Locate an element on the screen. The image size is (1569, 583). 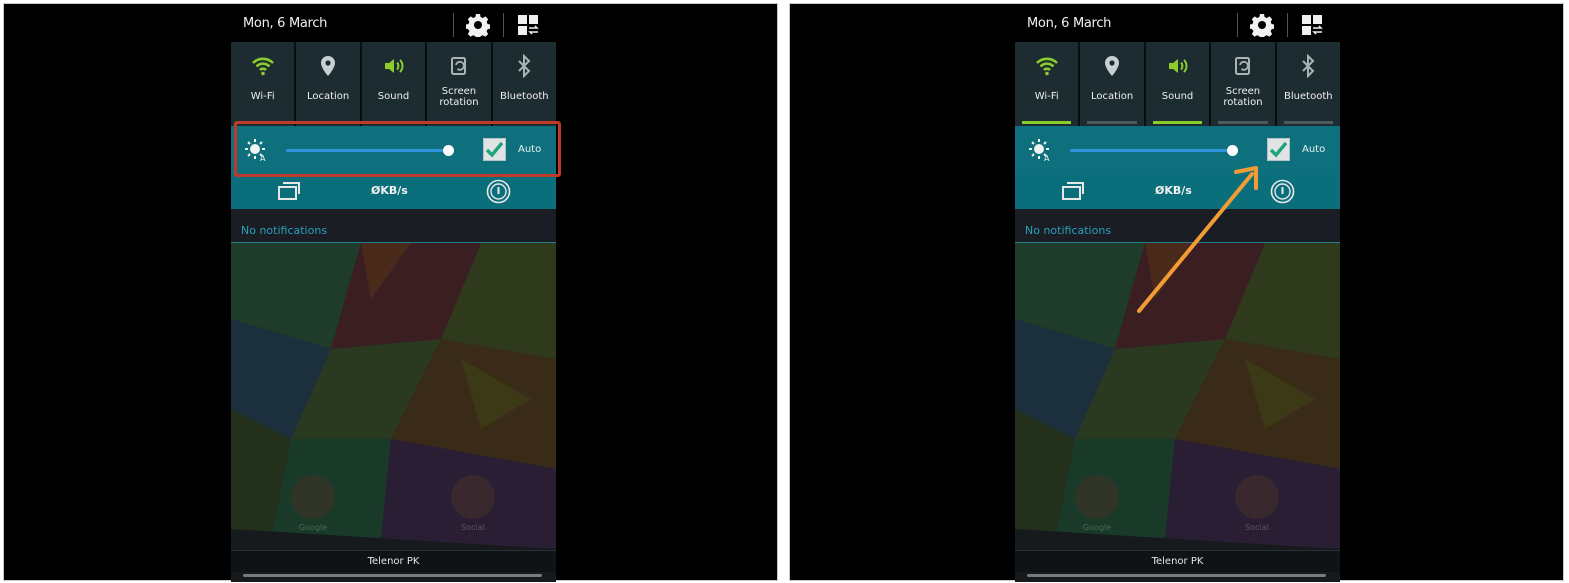
wifi-status-bar is located at coordinates (1047, 122).